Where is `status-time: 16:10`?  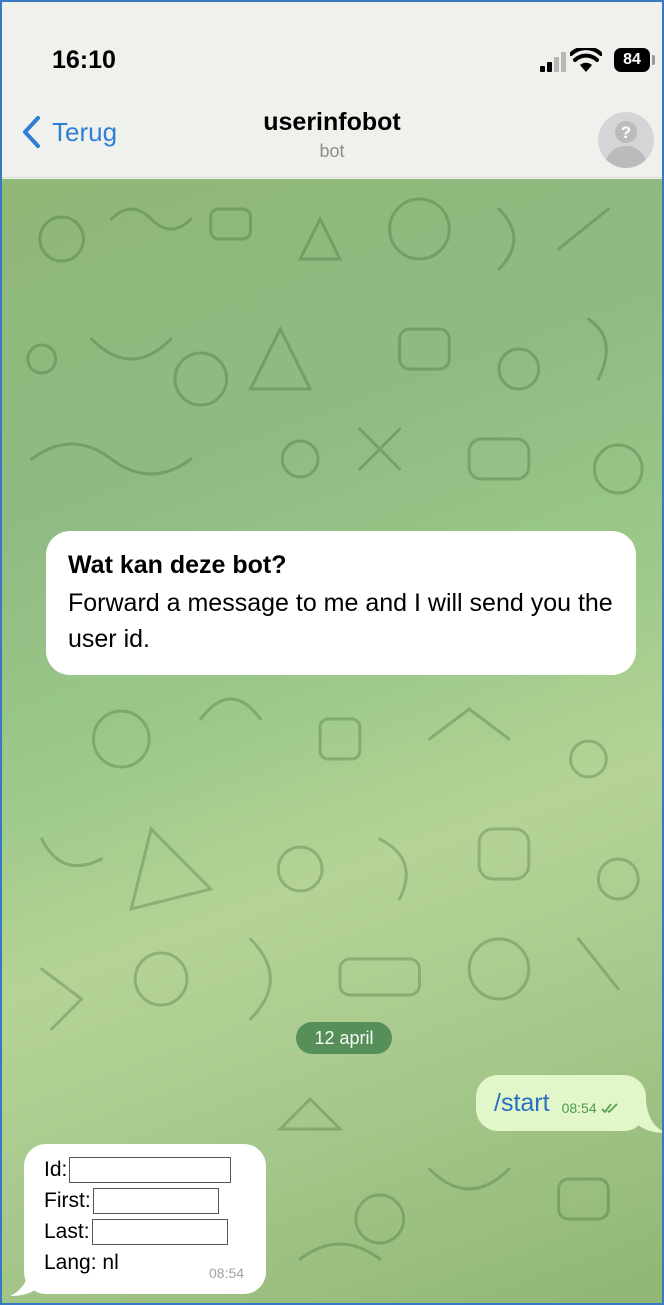 status-time: 16:10 is located at coordinates (84, 60).